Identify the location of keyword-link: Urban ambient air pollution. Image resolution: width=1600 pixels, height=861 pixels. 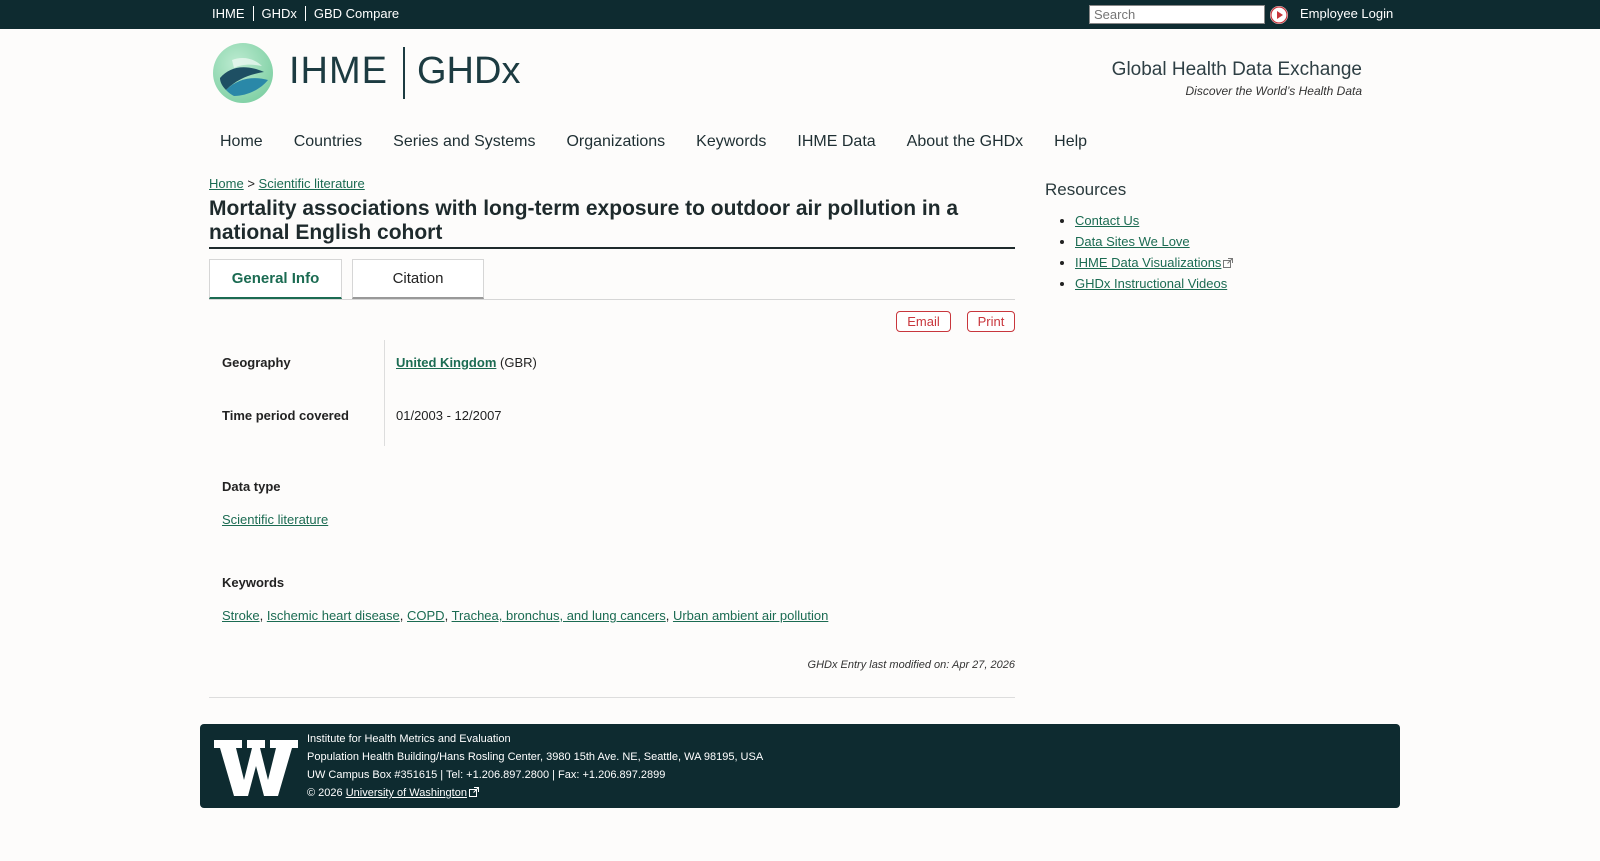
(750, 615).